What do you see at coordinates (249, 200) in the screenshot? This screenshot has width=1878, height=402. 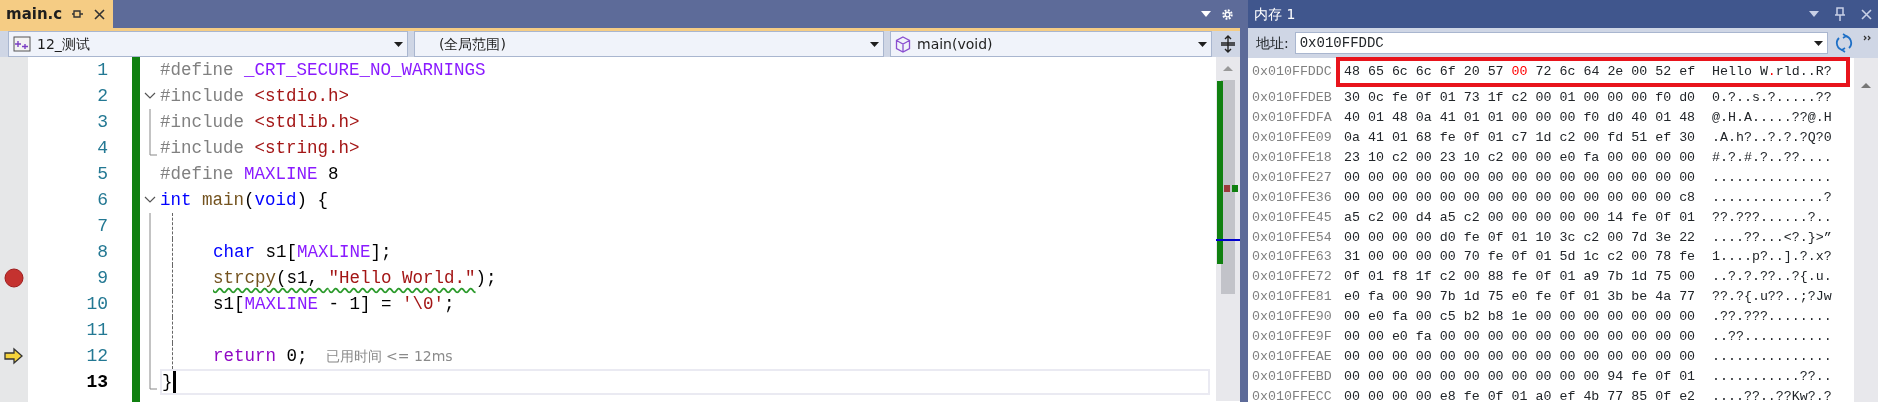 I see `code-text: (` at bounding box center [249, 200].